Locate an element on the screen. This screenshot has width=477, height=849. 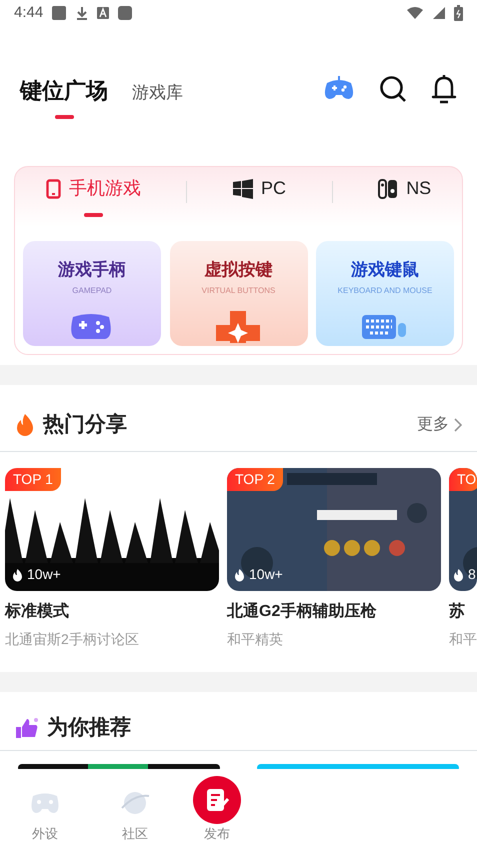
nav-tab: 外设 is located at coordinates (45, 815).